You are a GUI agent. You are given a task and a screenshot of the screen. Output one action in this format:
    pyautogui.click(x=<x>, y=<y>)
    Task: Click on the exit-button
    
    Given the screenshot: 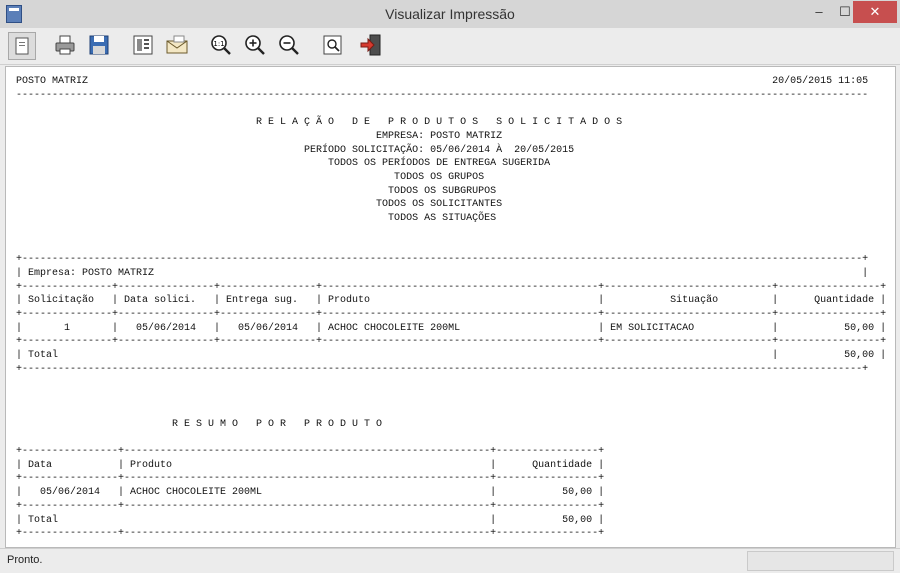 What is the action you would take?
    pyautogui.click(x=371, y=45)
    